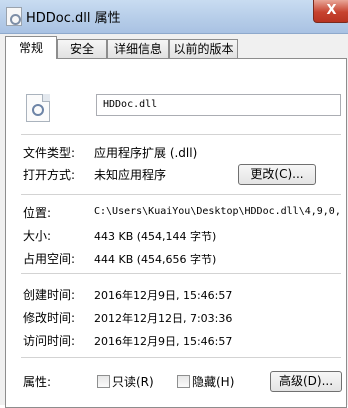 The height and width of the screenshot is (408, 348). What do you see at coordinates (14, 16) in the screenshot?
I see `file-icon` at bounding box center [14, 16].